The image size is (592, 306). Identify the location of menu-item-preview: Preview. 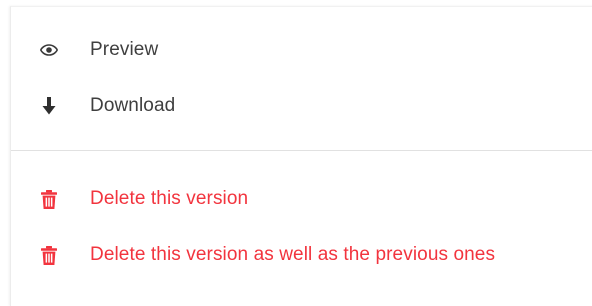
(301, 50).